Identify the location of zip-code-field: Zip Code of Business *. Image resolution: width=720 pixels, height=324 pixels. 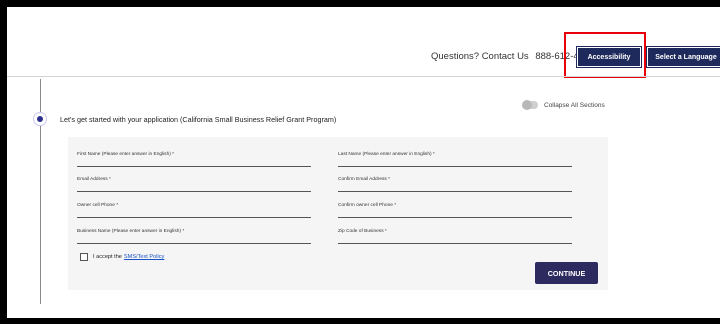
(457, 235).